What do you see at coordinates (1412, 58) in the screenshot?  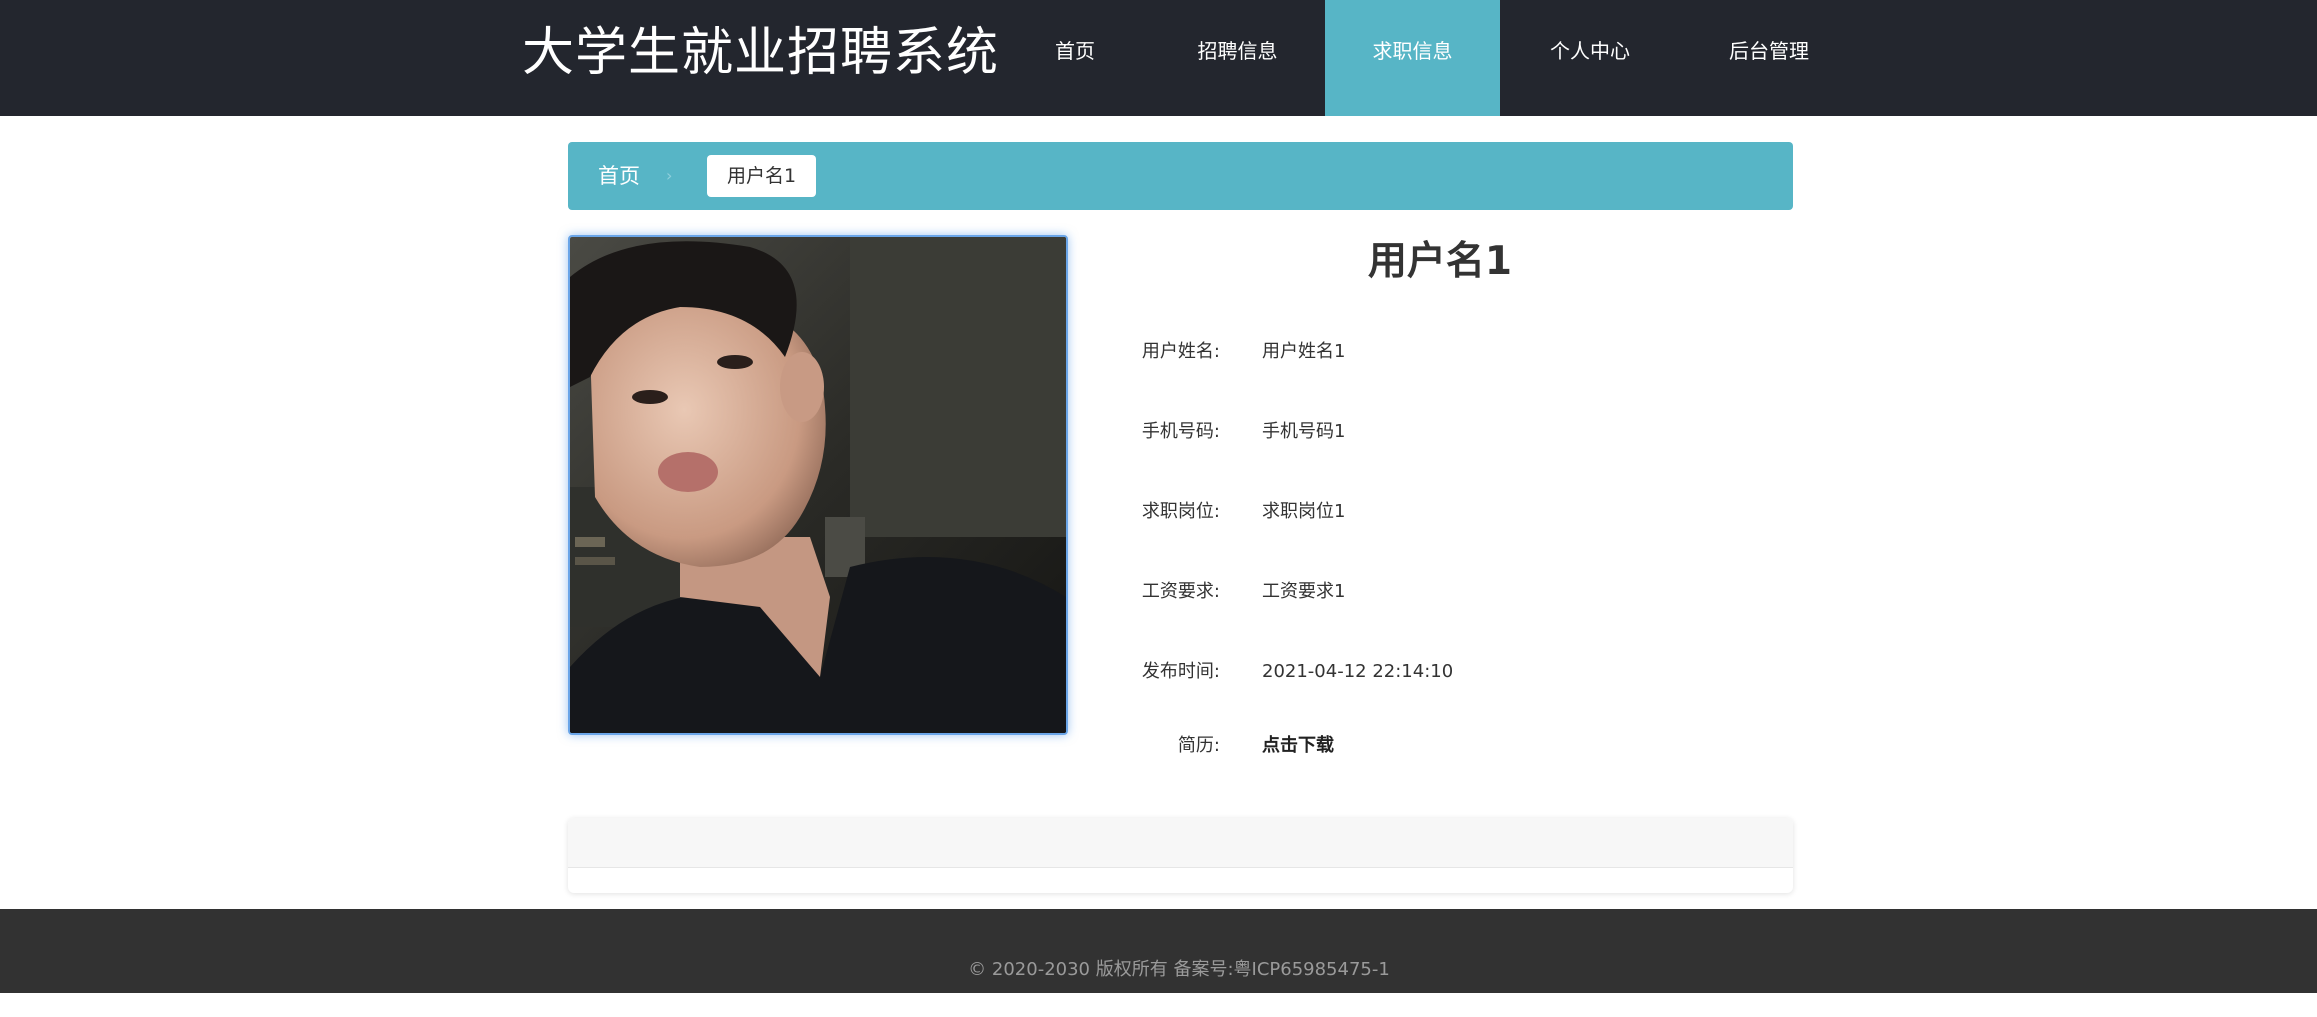 I see `nav-item-job-seekers: 求职信息` at bounding box center [1412, 58].